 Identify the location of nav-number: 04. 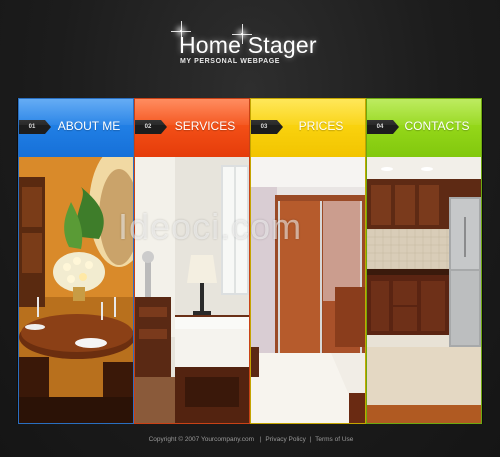
(383, 127).